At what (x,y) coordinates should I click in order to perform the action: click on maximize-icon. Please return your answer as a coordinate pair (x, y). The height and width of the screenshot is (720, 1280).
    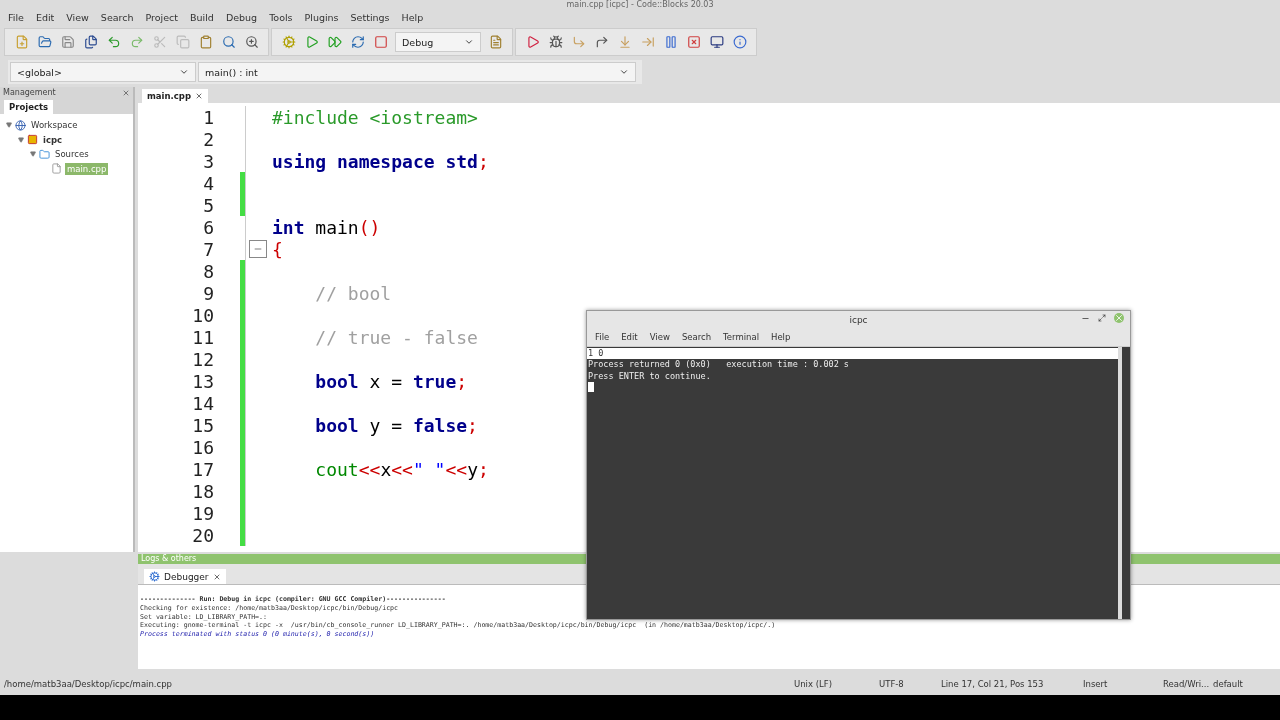
    Looking at the image, I should click on (1102, 318).